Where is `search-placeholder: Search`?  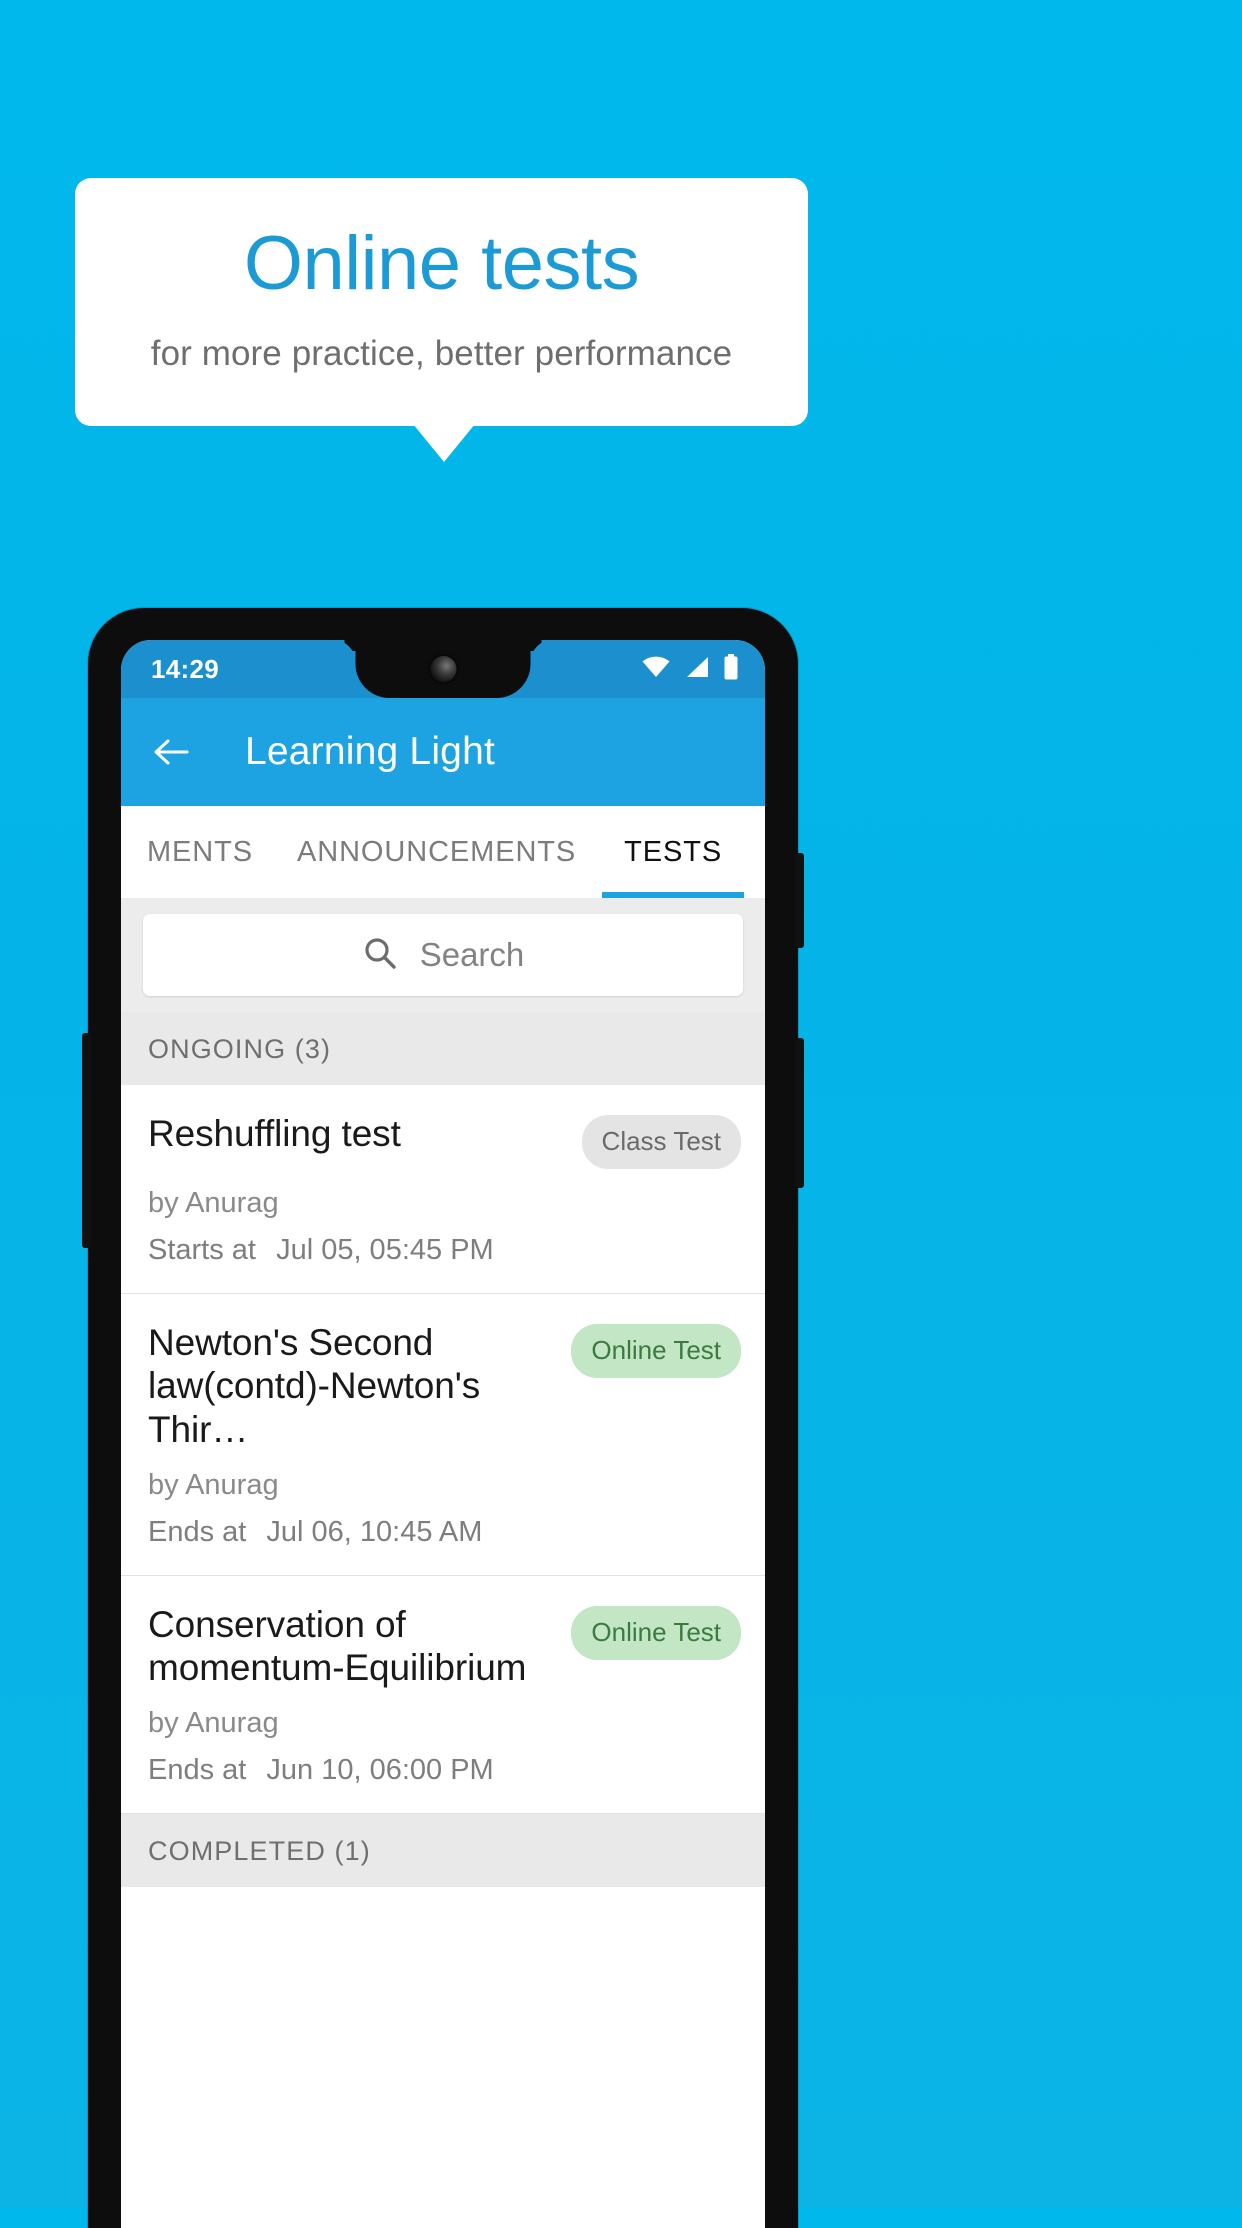
search-placeholder: Search is located at coordinates (472, 954).